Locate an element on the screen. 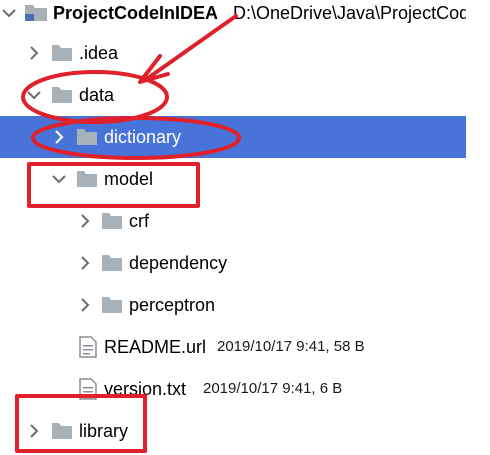 The height and width of the screenshot is (455, 490). tree-row-readme: README.url 2019/10/17 9:41, 58 B is located at coordinates (233, 347).